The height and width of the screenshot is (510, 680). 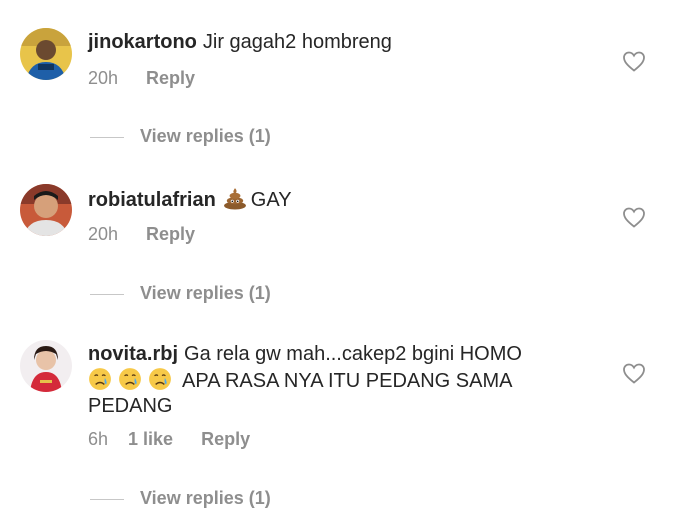 What do you see at coordinates (353, 354) in the screenshot?
I see `comment-body-part1: Ga rela gw mah...cakep2 bgini HOMO` at bounding box center [353, 354].